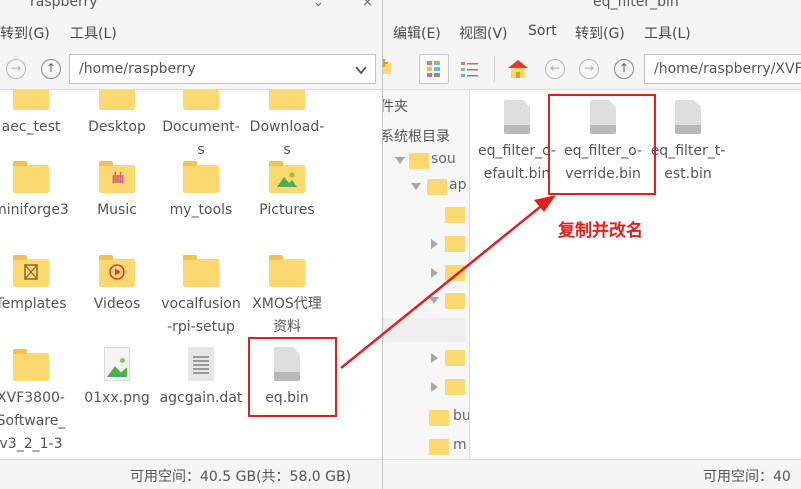 The height and width of the screenshot is (489, 801). Describe the element at coordinates (443, 285) in the screenshot. I see `arrow-line` at that location.